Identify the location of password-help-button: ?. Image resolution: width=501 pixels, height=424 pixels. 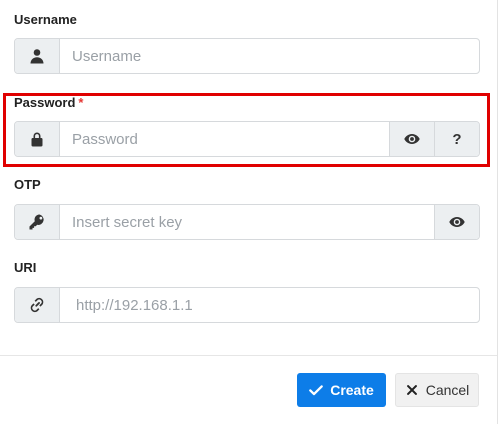
(456, 139).